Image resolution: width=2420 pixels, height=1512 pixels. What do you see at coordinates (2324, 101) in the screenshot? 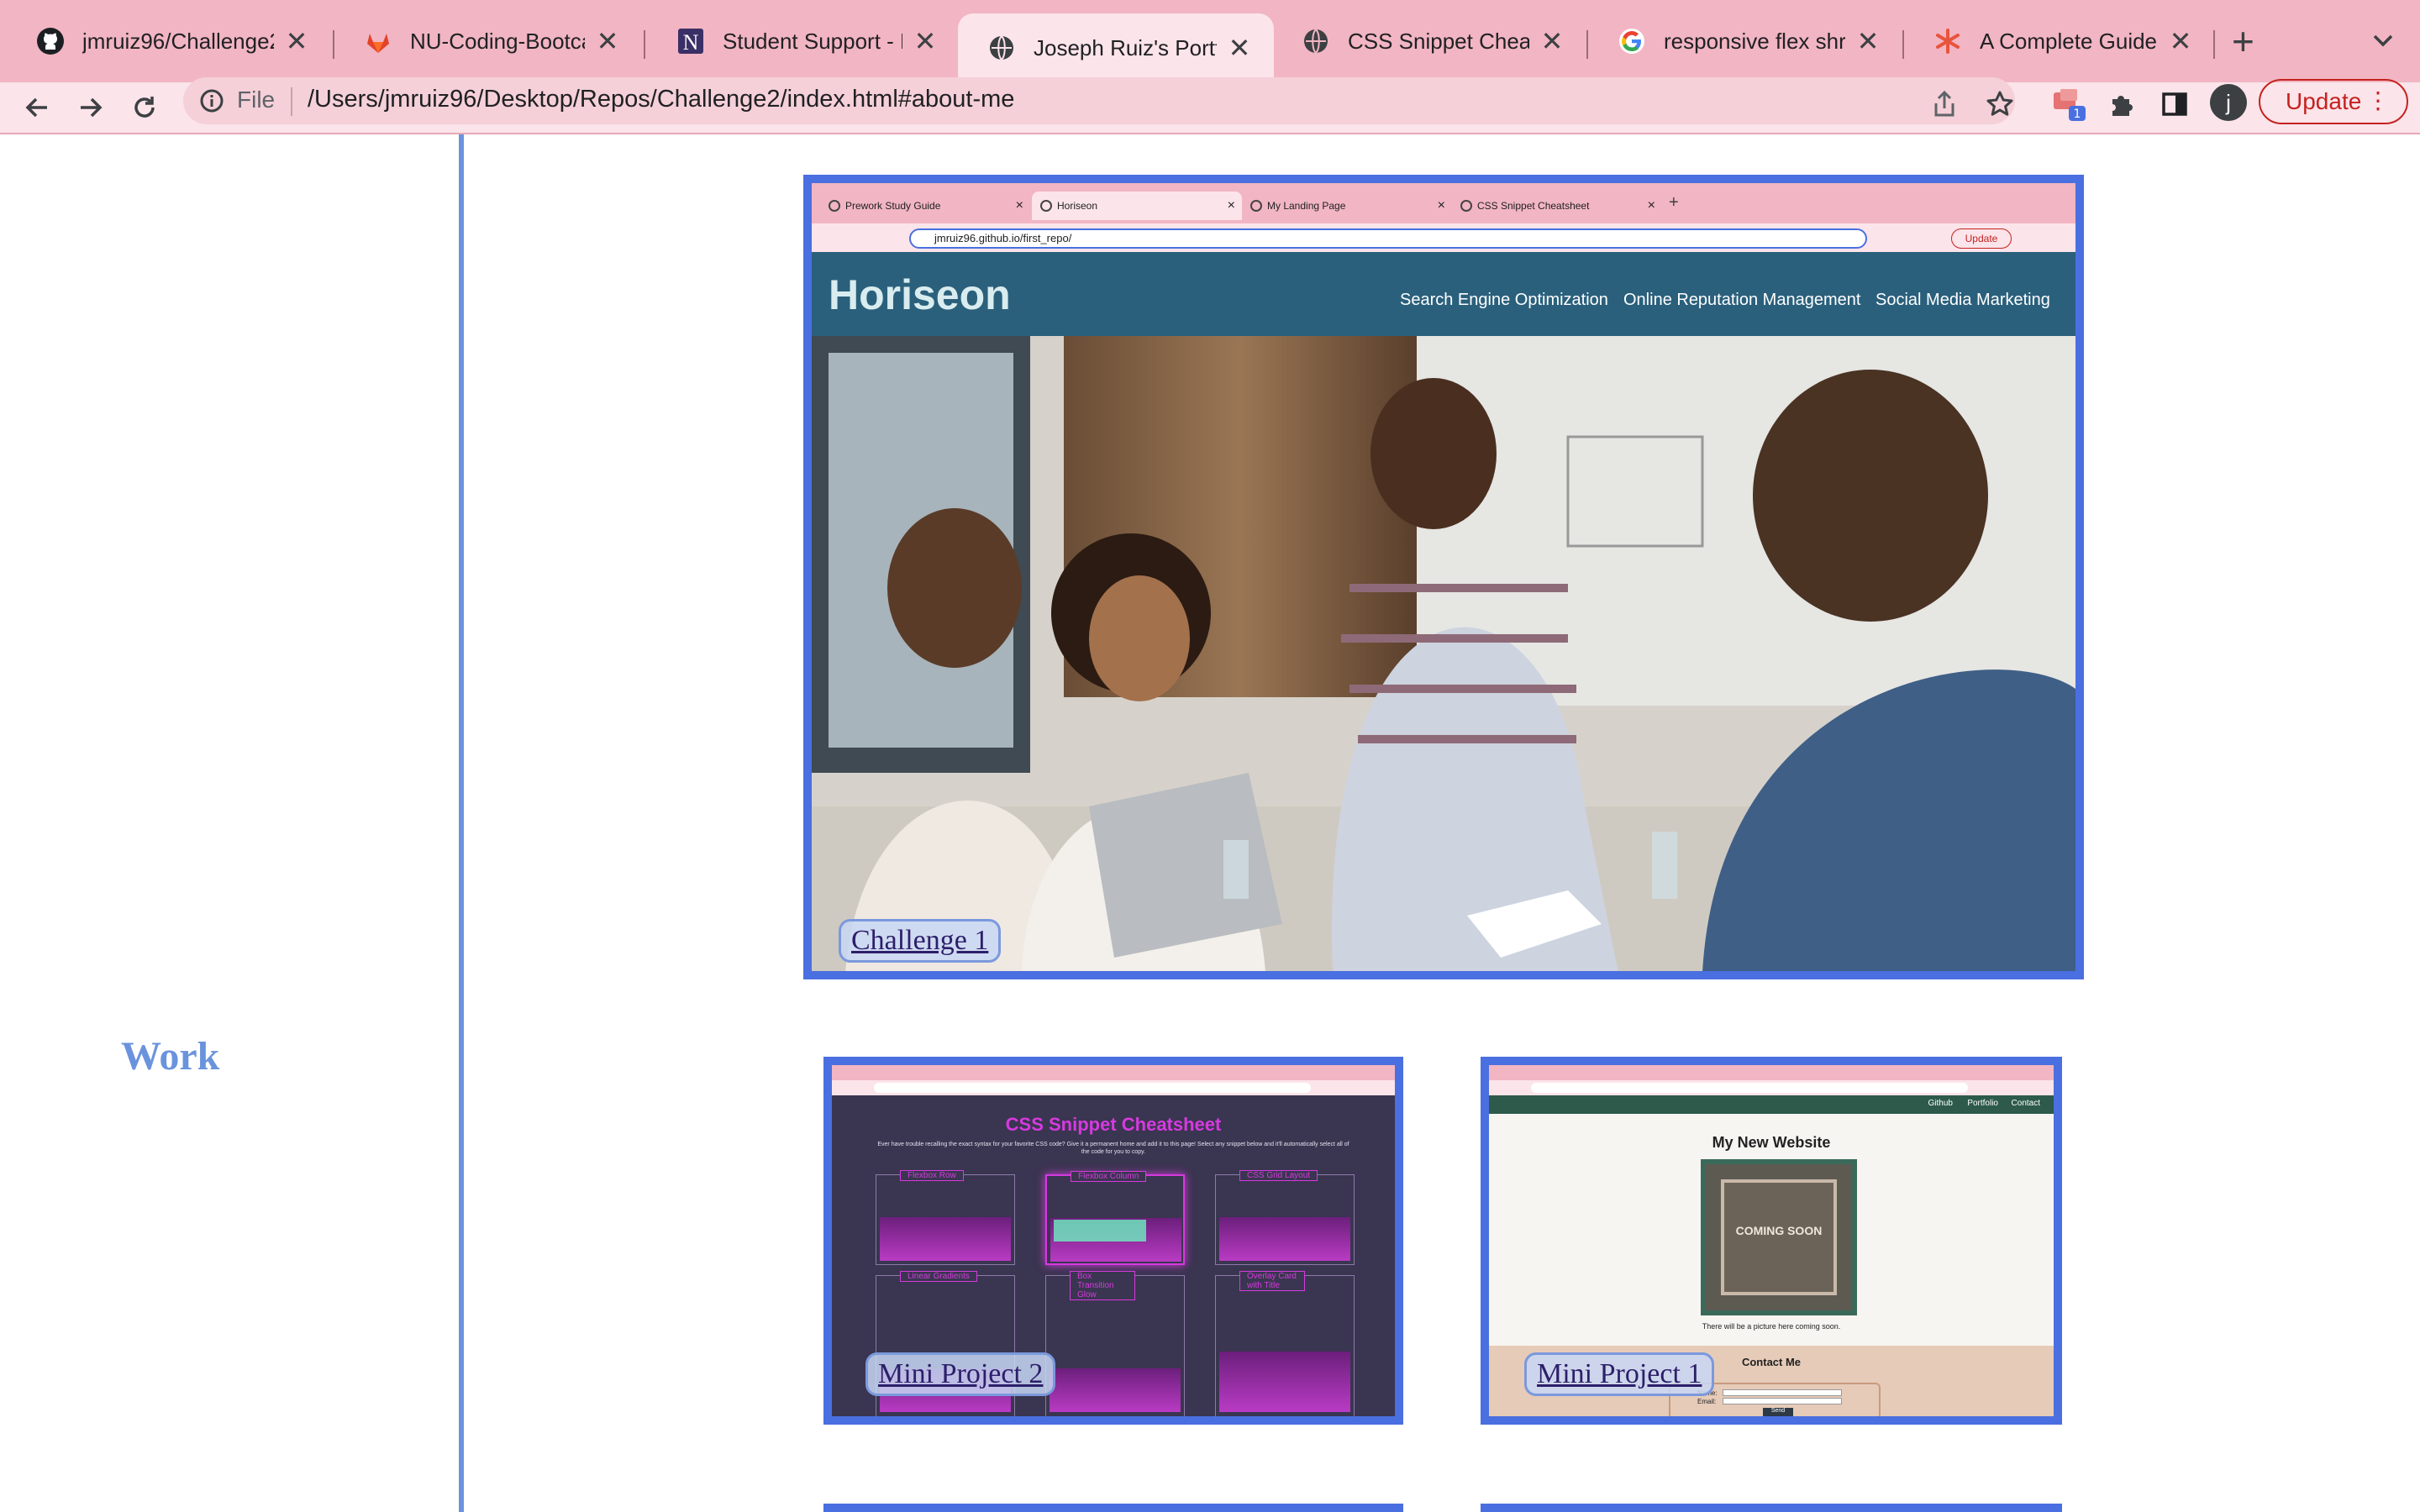
I see `update-label: Update` at bounding box center [2324, 101].